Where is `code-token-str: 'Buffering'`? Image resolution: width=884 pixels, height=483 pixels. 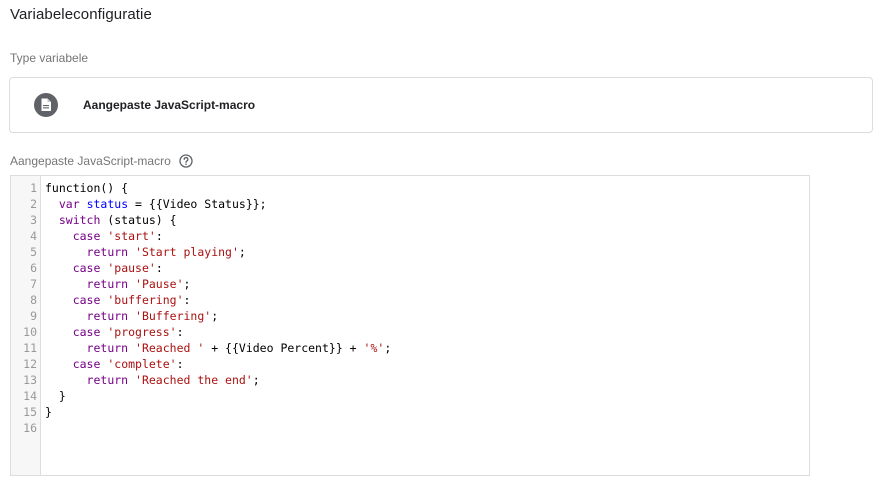
code-token-str: 'Buffering' is located at coordinates (173, 316).